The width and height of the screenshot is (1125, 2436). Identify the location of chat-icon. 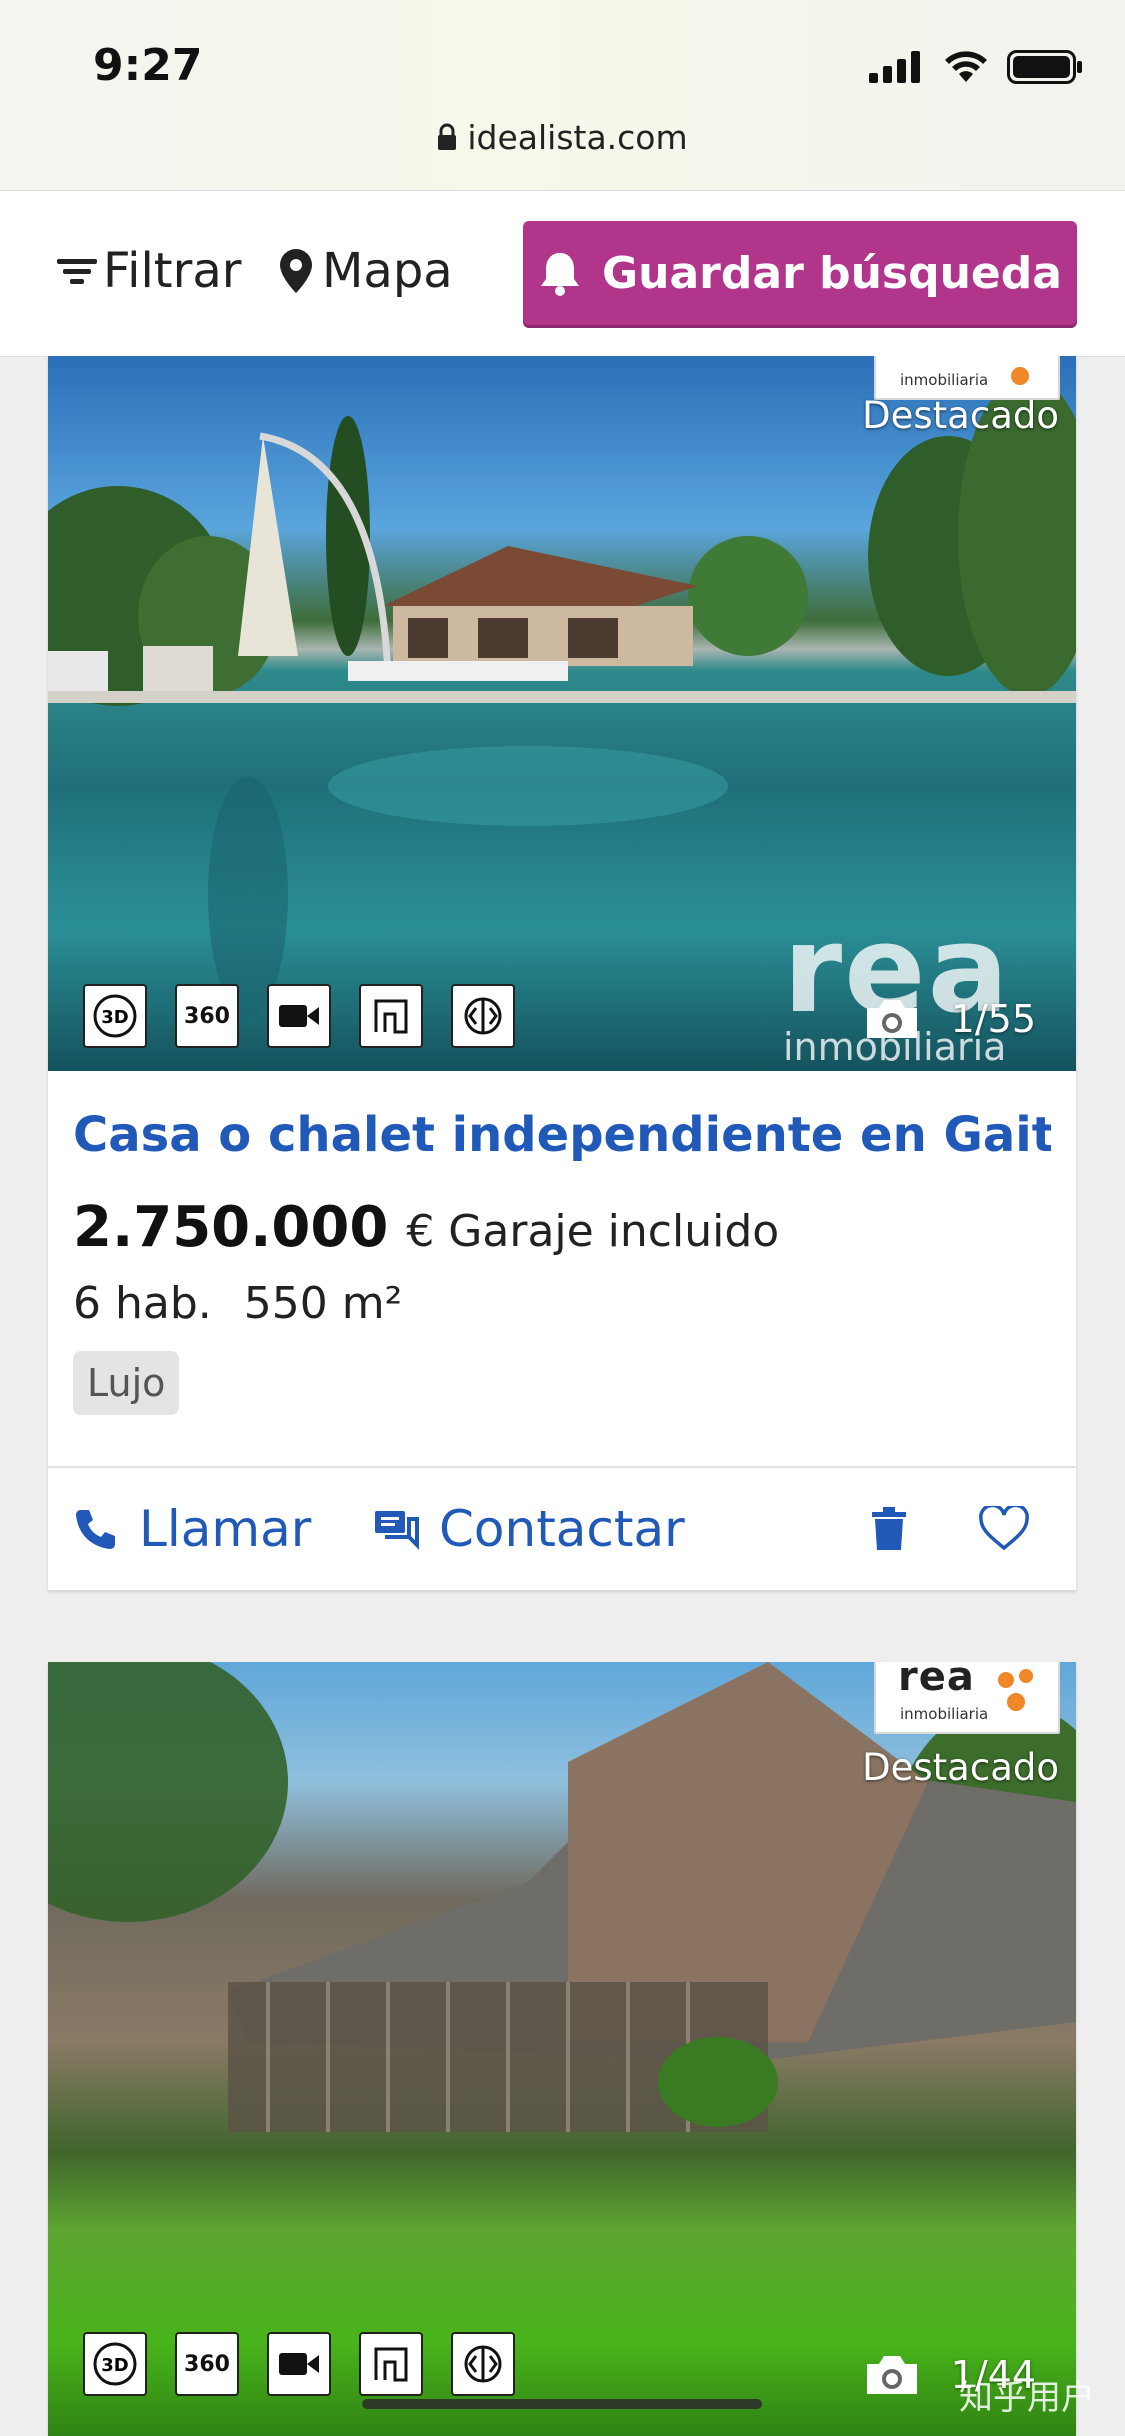
(397, 1530).